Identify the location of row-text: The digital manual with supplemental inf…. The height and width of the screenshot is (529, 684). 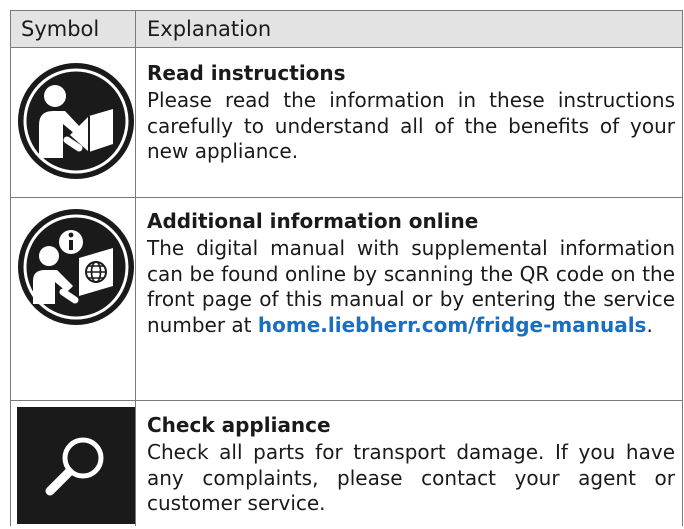
(411, 286).